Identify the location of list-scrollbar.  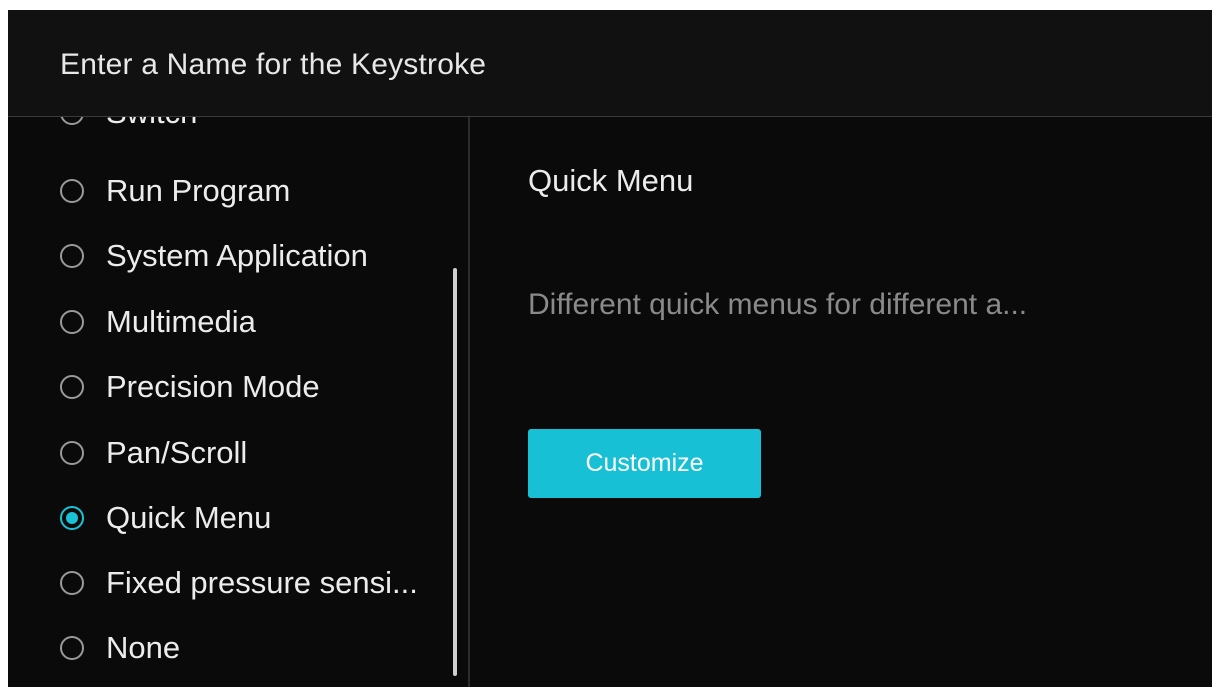
(455, 472).